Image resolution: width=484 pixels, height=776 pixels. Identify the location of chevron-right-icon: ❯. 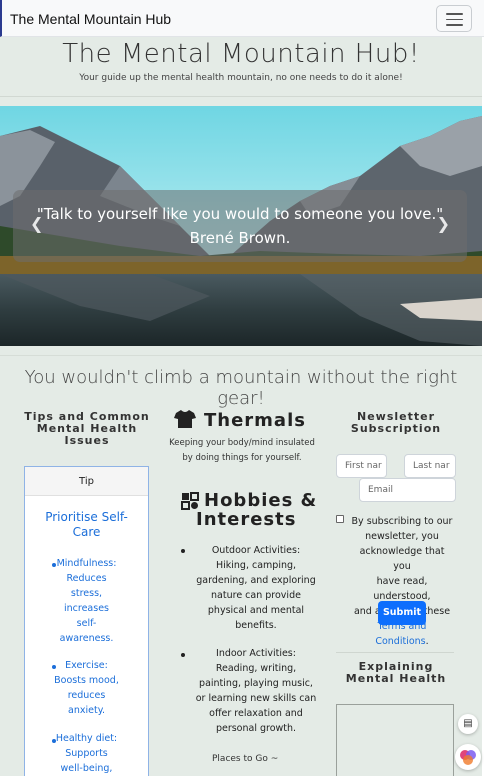
(443, 223).